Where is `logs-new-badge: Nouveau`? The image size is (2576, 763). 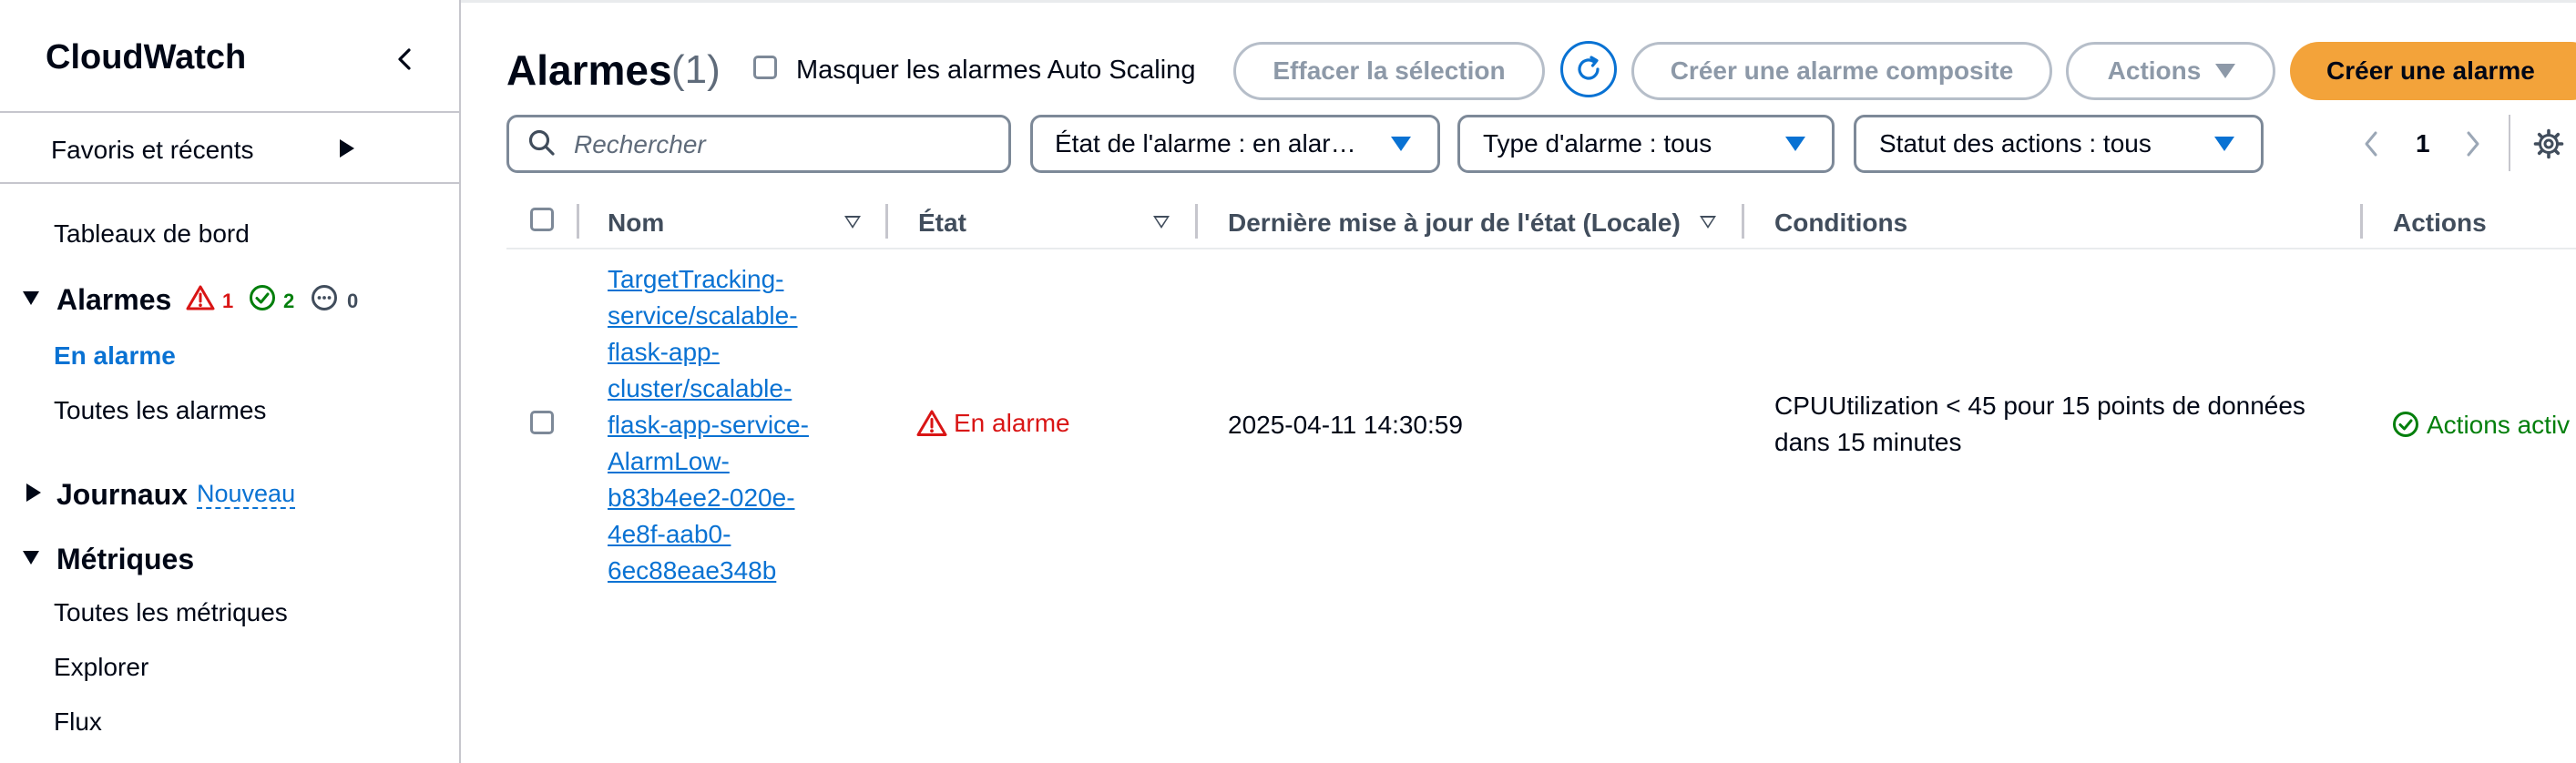
logs-new-badge: Nouveau is located at coordinates (247, 494).